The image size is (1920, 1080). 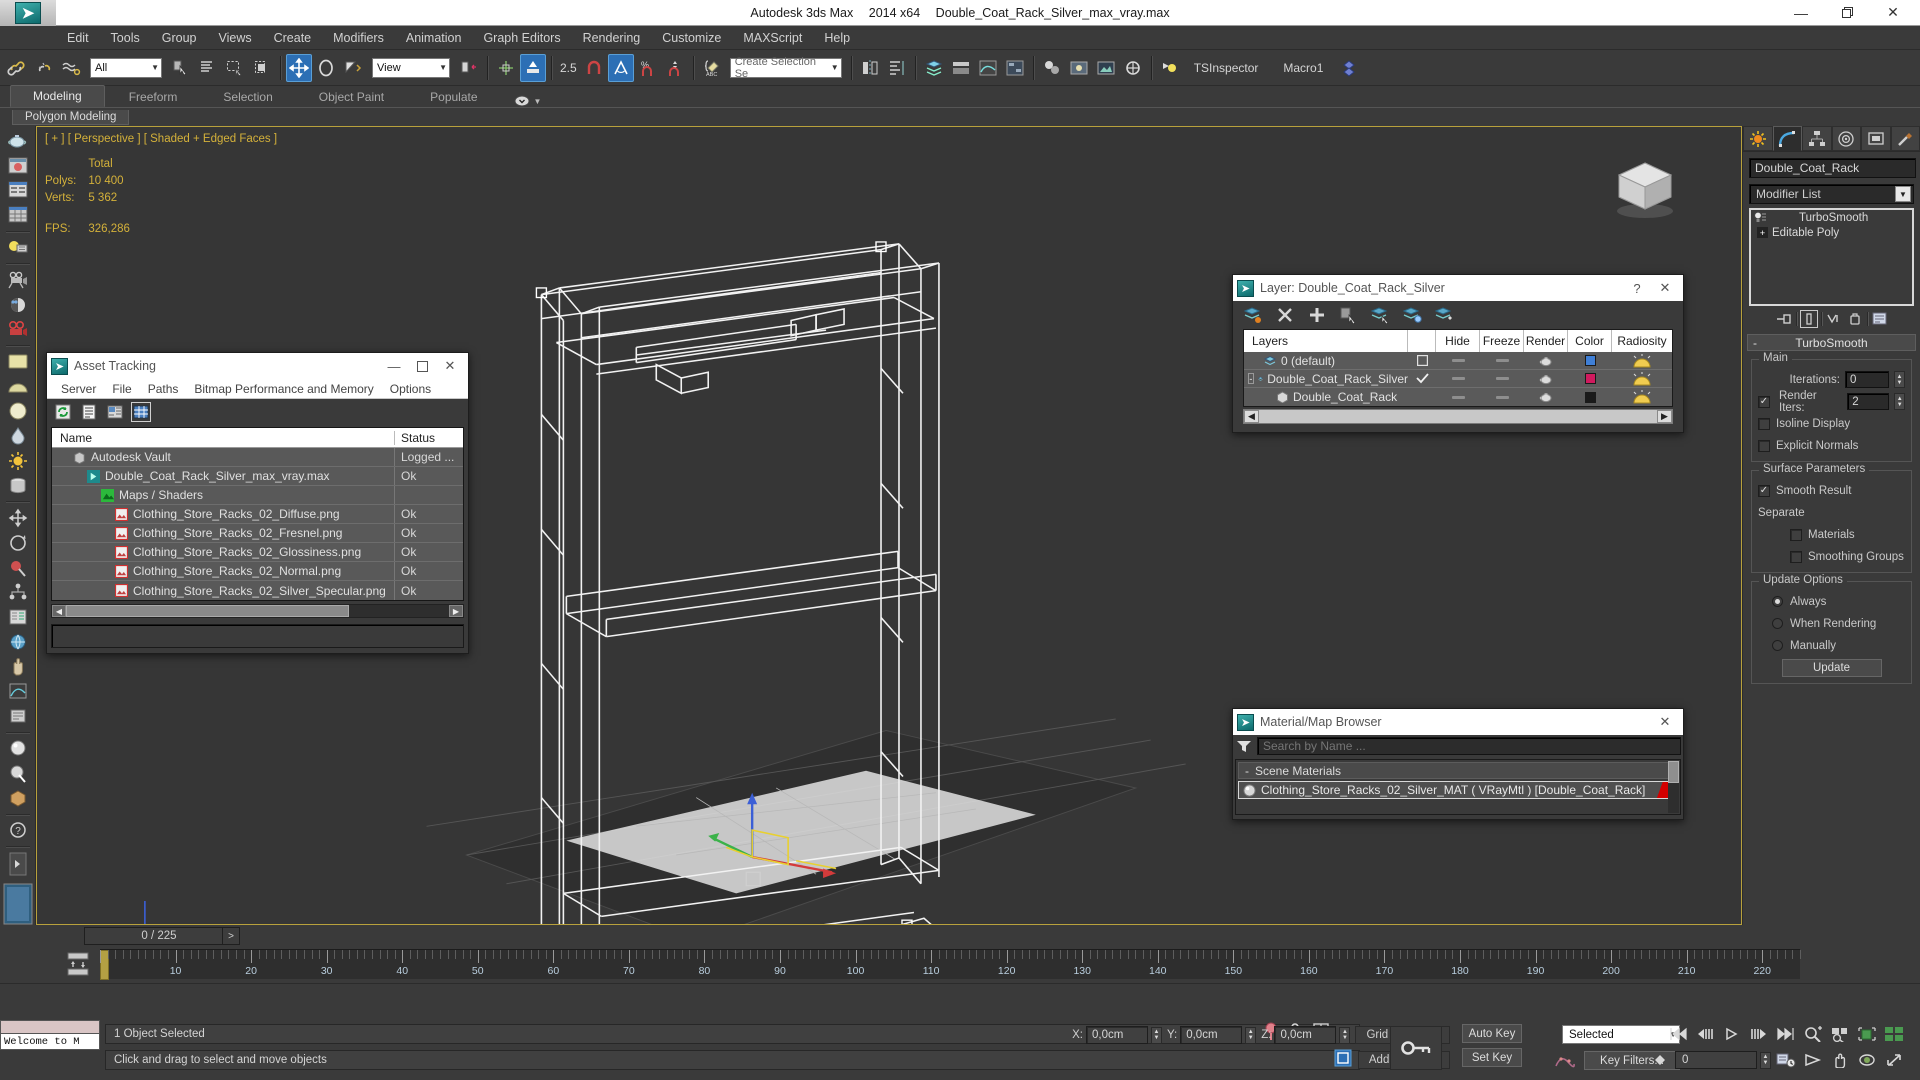 What do you see at coordinates (1899, 401) in the screenshot?
I see `render-iters-spinner: ▲ ▼` at bounding box center [1899, 401].